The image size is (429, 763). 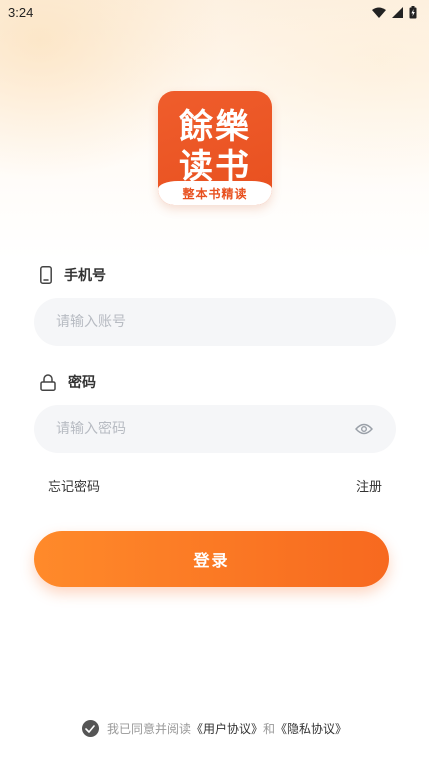 I want to click on logo-ribbon-text: 整本书精读, so click(x=215, y=193).